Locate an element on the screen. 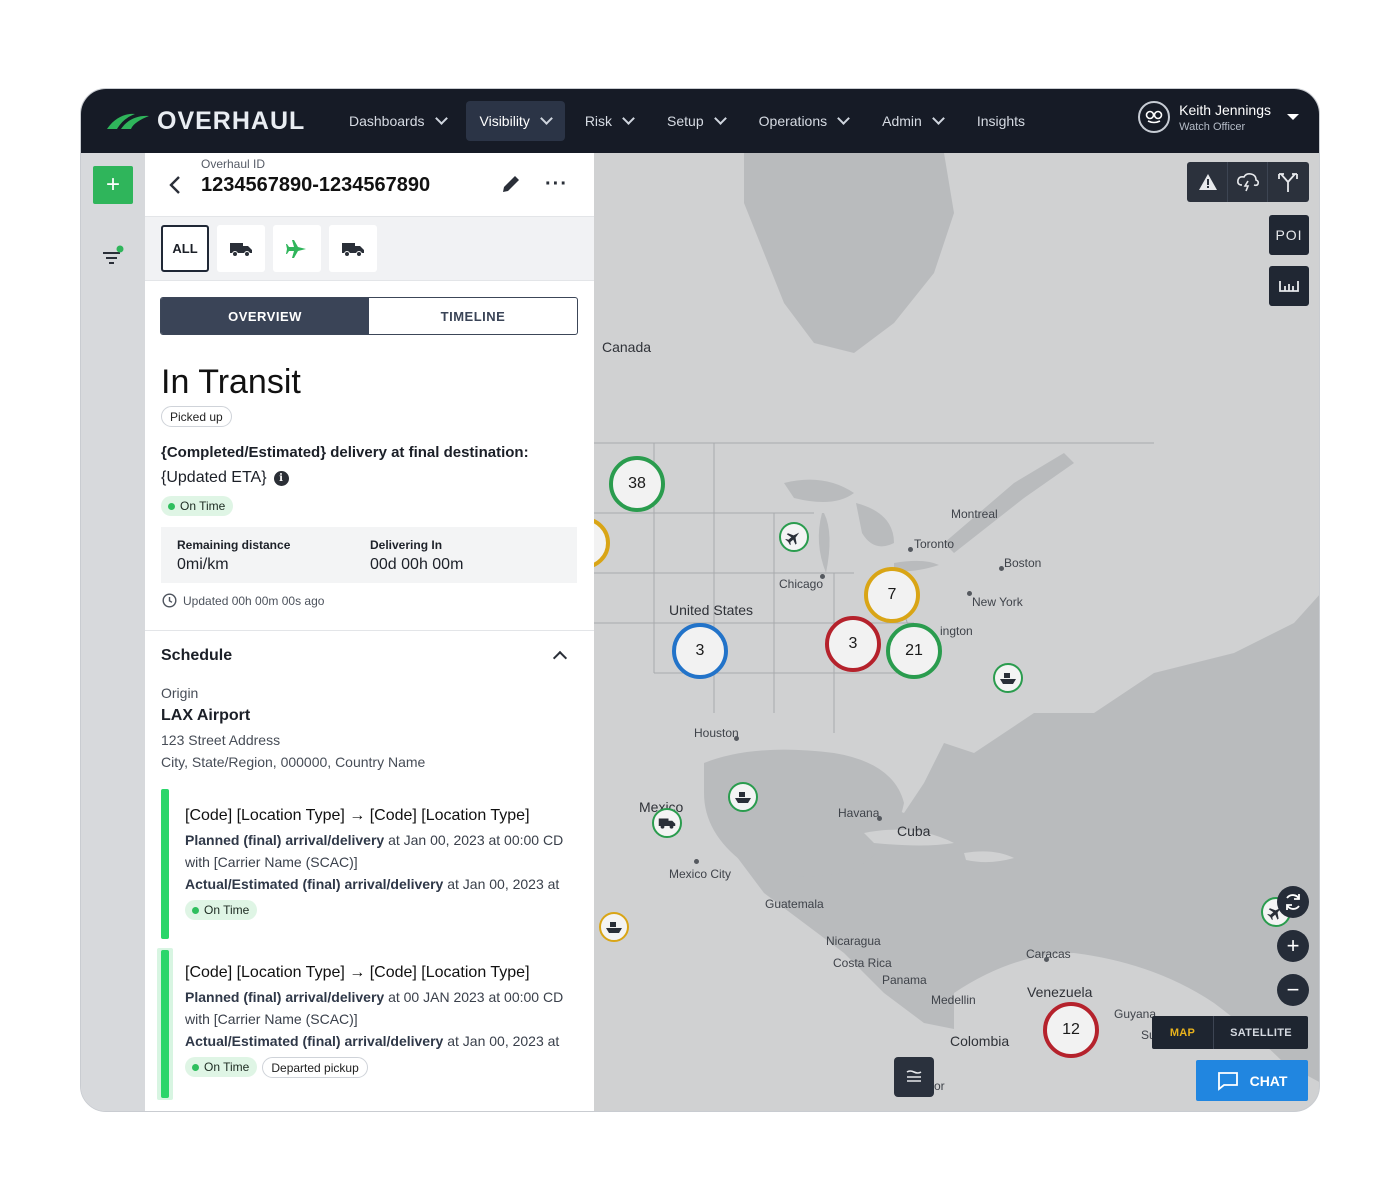 This screenshot has width=1400, height=1200. status-chip: Picked up is located at coordinates (196, 416).